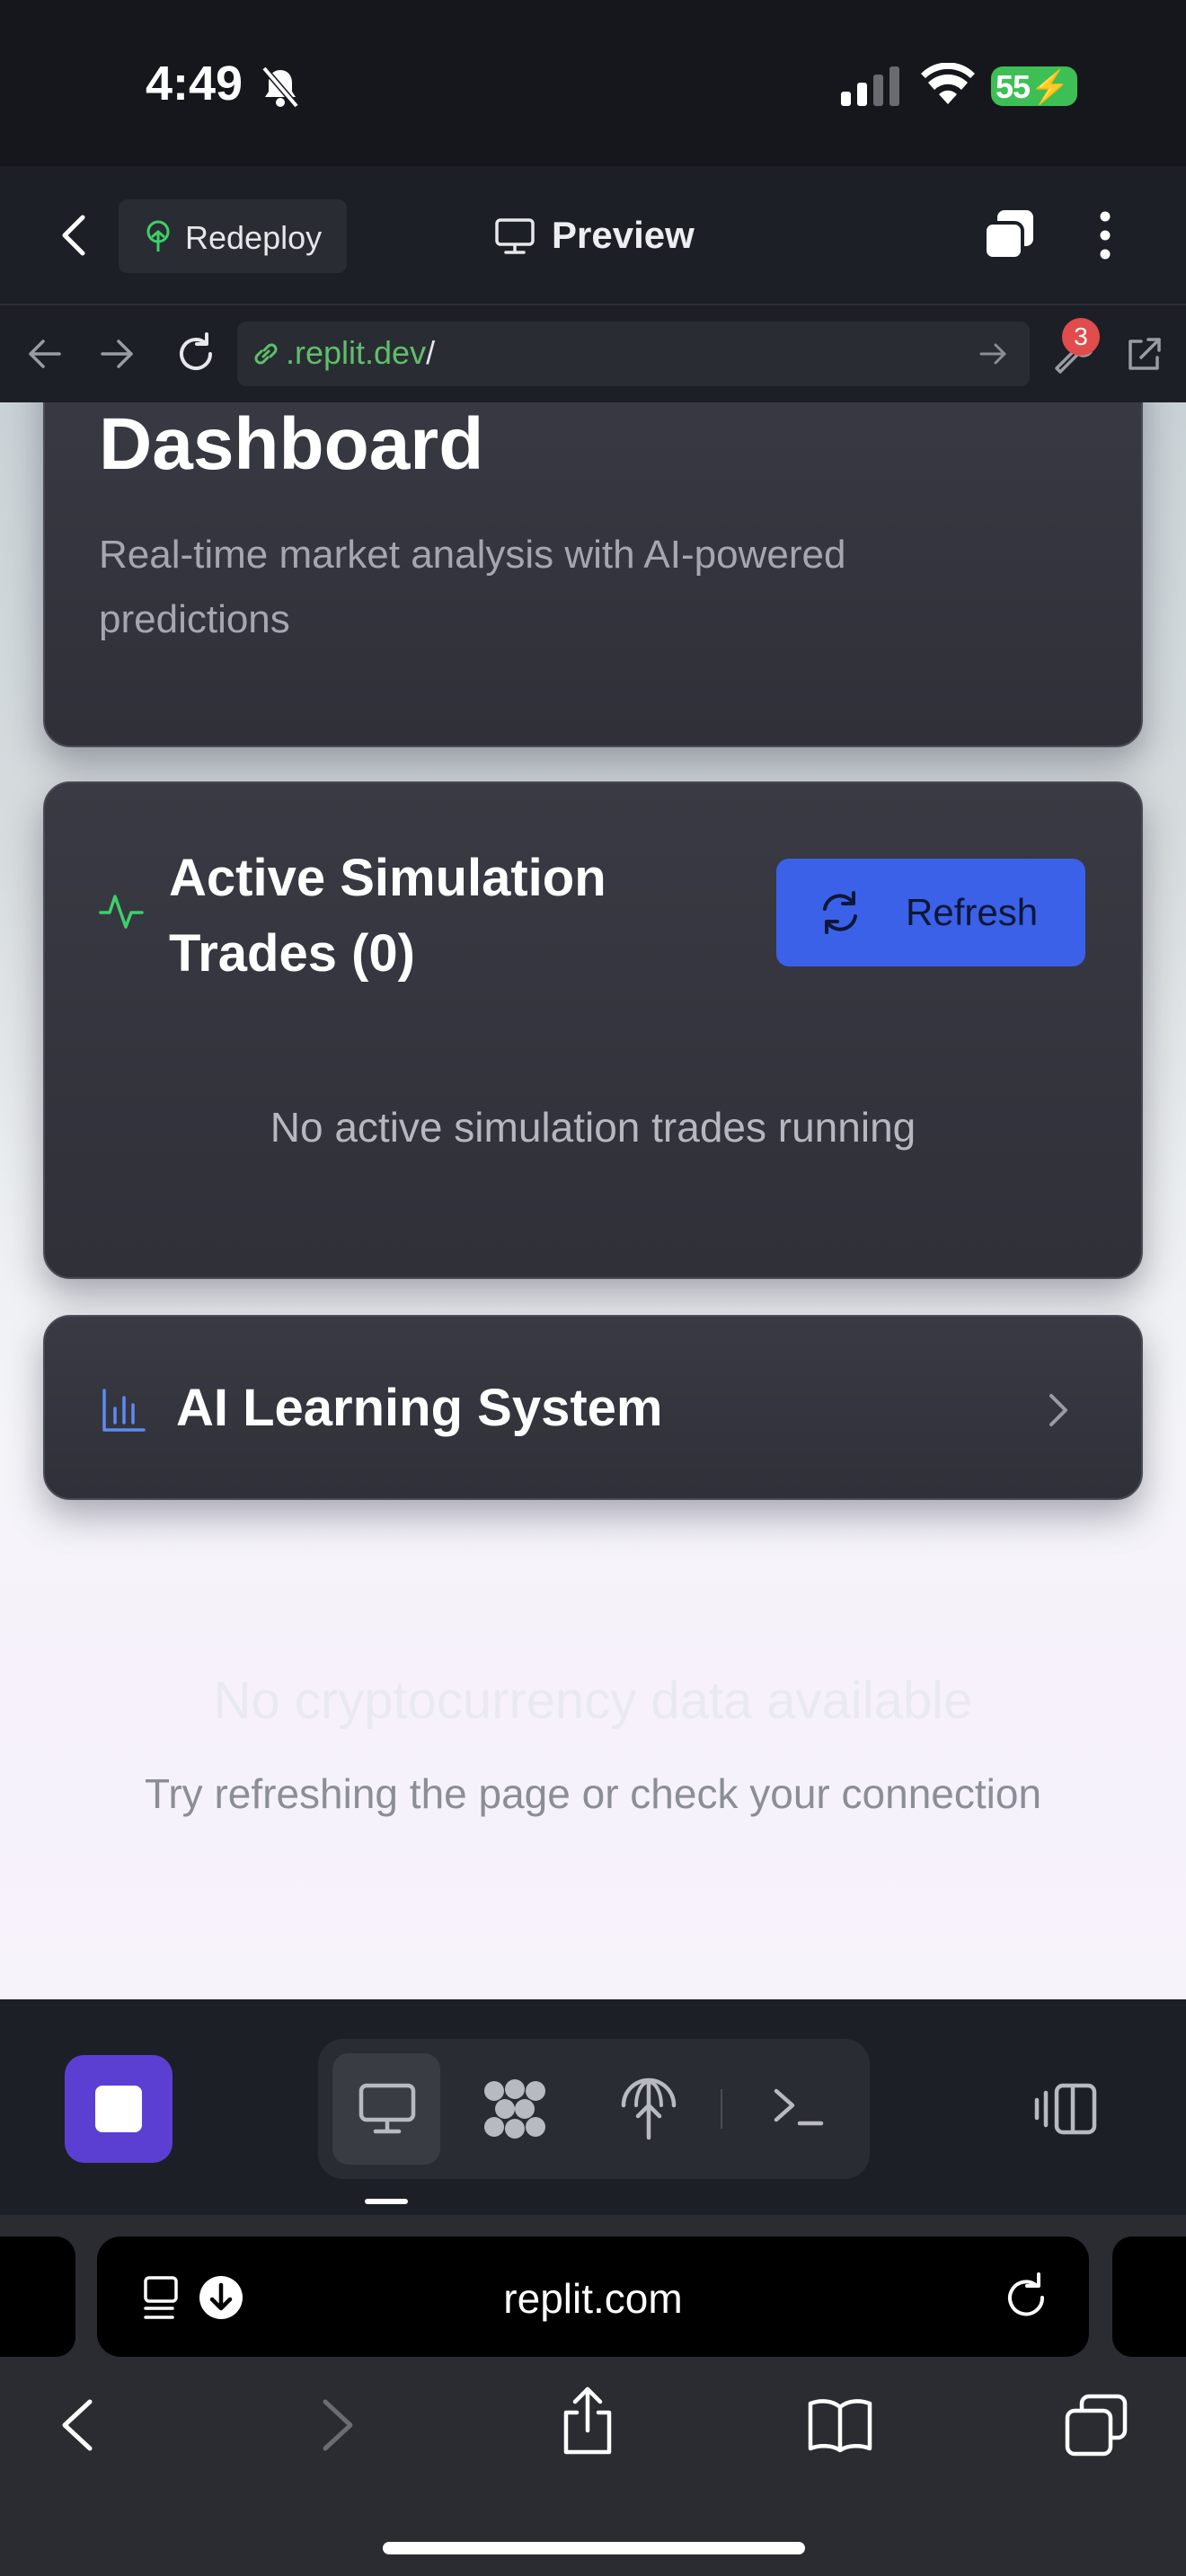 This screenshot has height=2576, width=1186. I want to click on layout-icon, so click(1066, 2109).